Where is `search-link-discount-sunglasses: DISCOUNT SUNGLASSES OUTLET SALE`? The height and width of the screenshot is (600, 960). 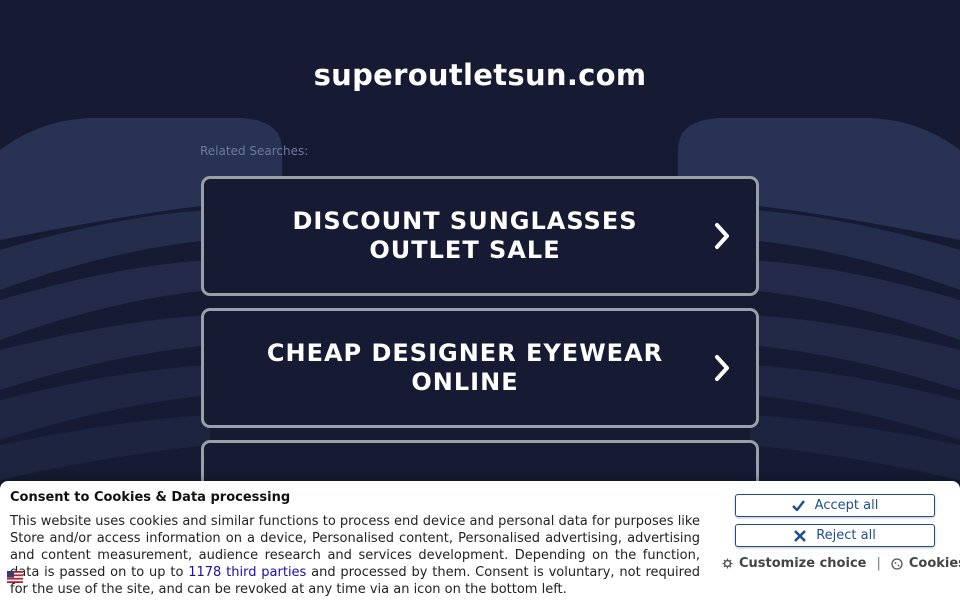 search-link-discount-sunglasses: DISCOUNT SUNGLASSES OUTLET SALE is located at coordinates (480, 236).